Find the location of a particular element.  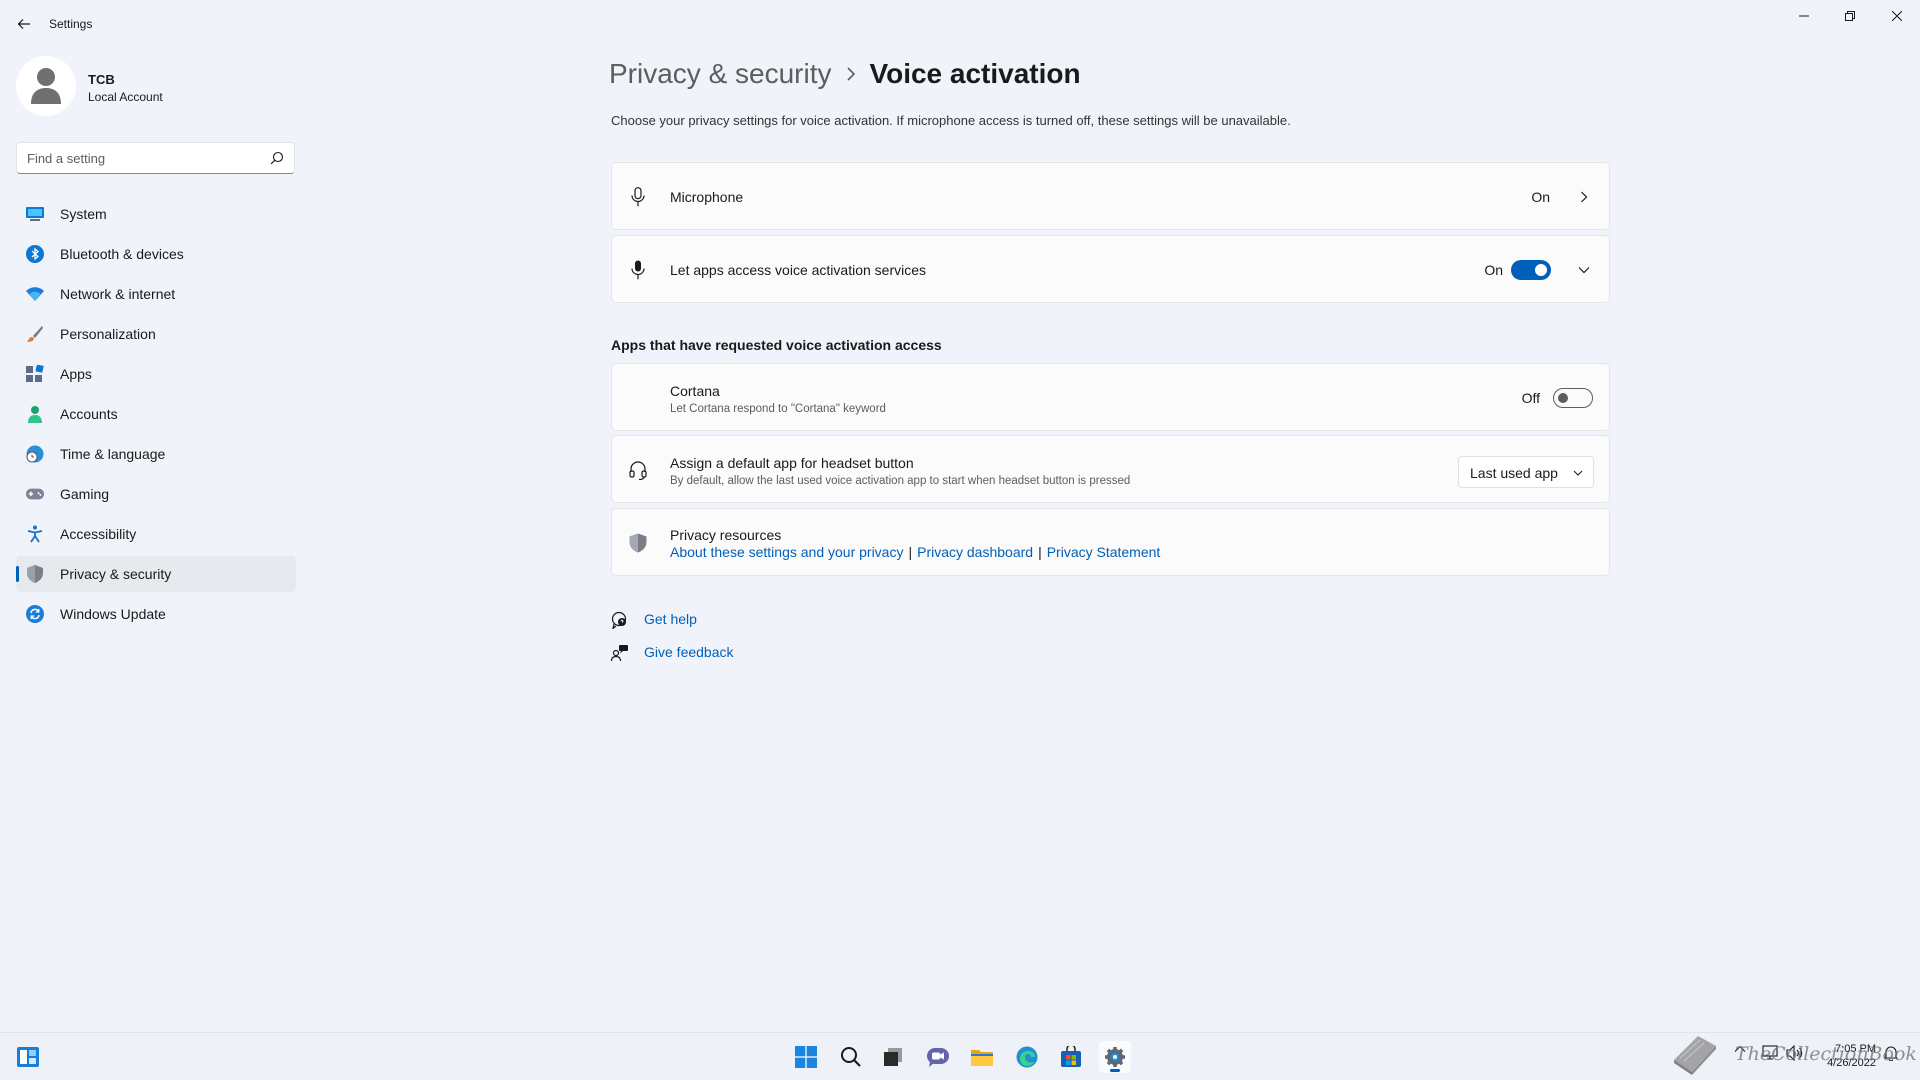

privacy-resources-title: Privacy resources is located at coordinates (726, 535).